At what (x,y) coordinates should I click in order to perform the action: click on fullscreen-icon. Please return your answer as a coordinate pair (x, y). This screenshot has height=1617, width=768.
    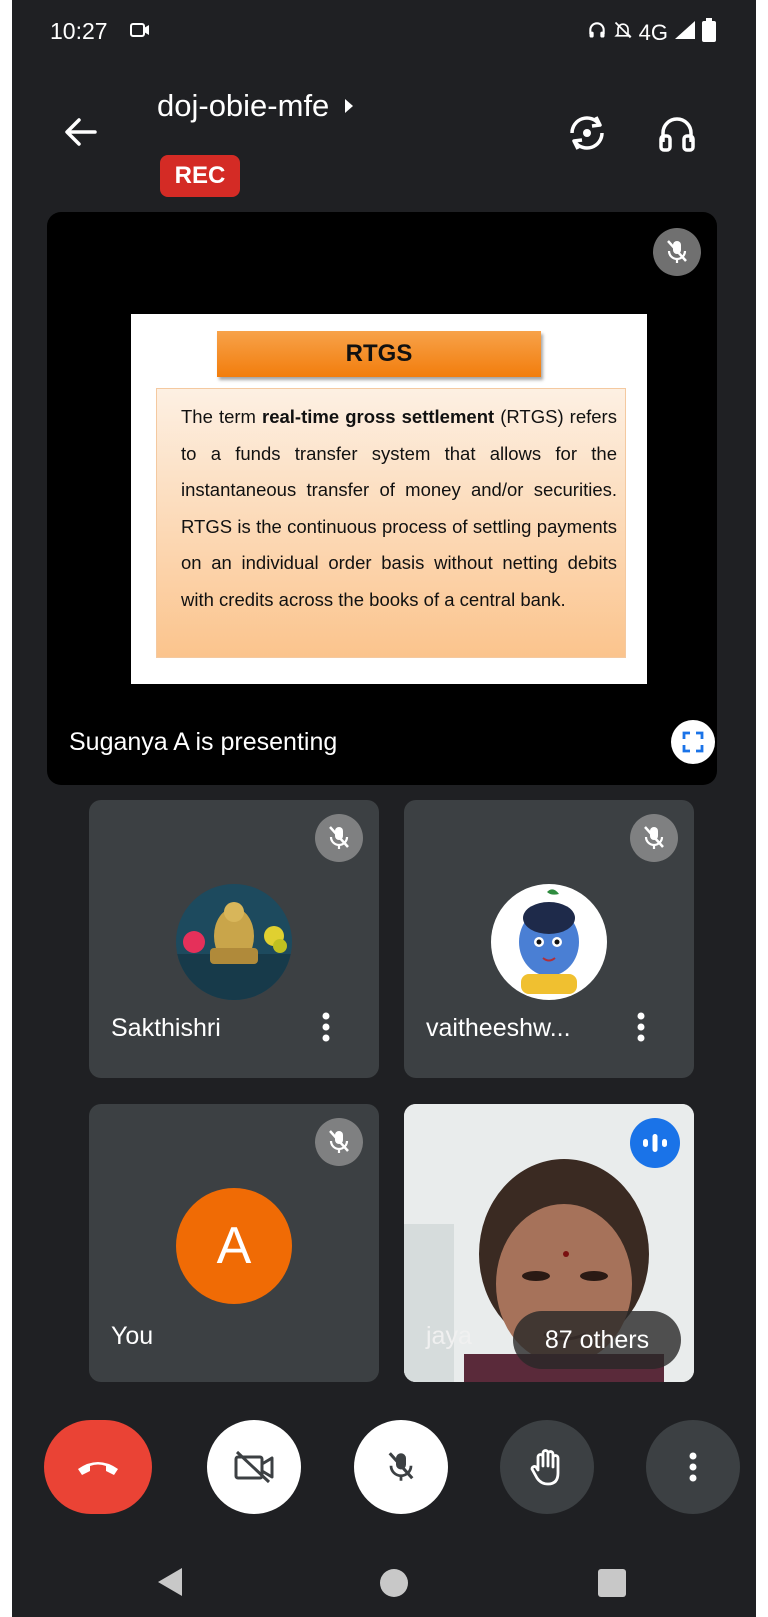
    Looking at the image, I should click on (693, 742).